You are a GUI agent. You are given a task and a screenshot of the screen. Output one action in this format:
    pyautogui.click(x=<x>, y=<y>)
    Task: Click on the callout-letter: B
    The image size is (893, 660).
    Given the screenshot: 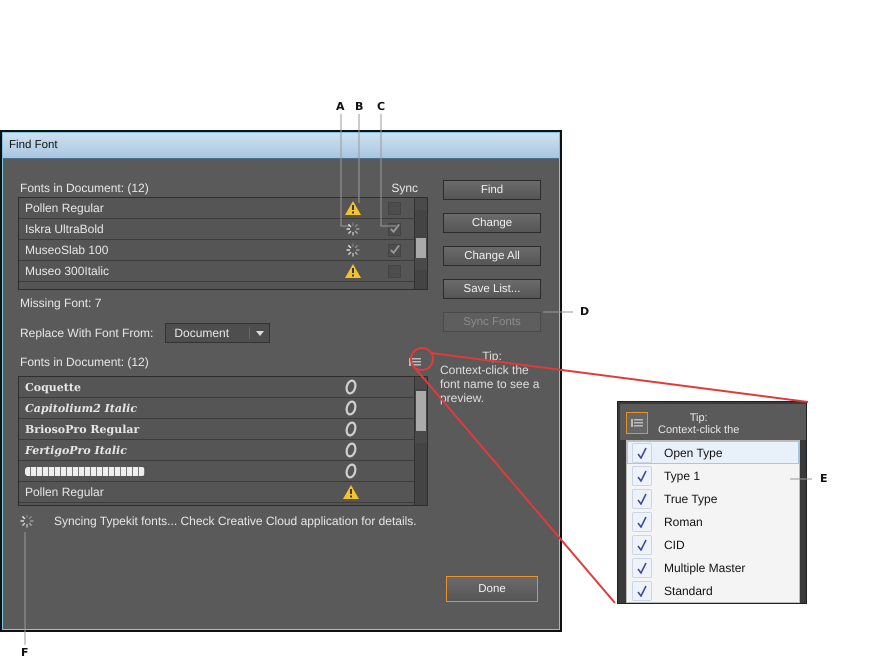 What is the action you would take?
    pyautogui.click(x=359, y=106)
    